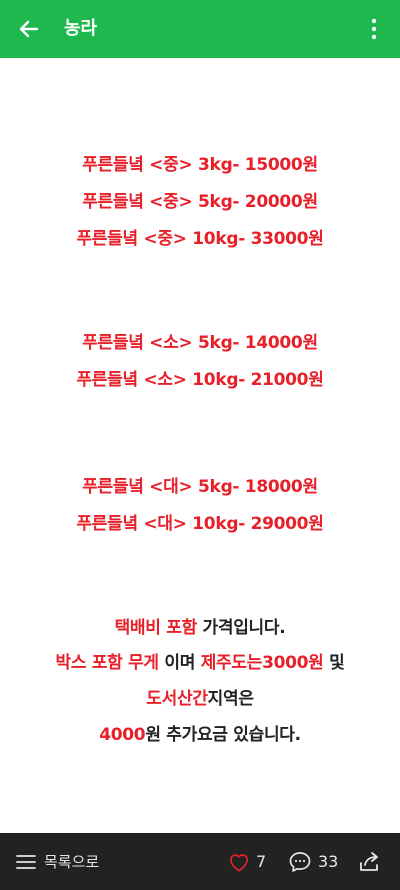 This screenshot has width=400, height=890. I want to click on notice-text: 지역은, so click(230, 699).